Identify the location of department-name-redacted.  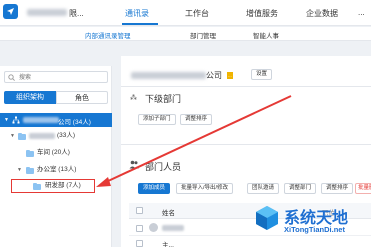
(42, 136).